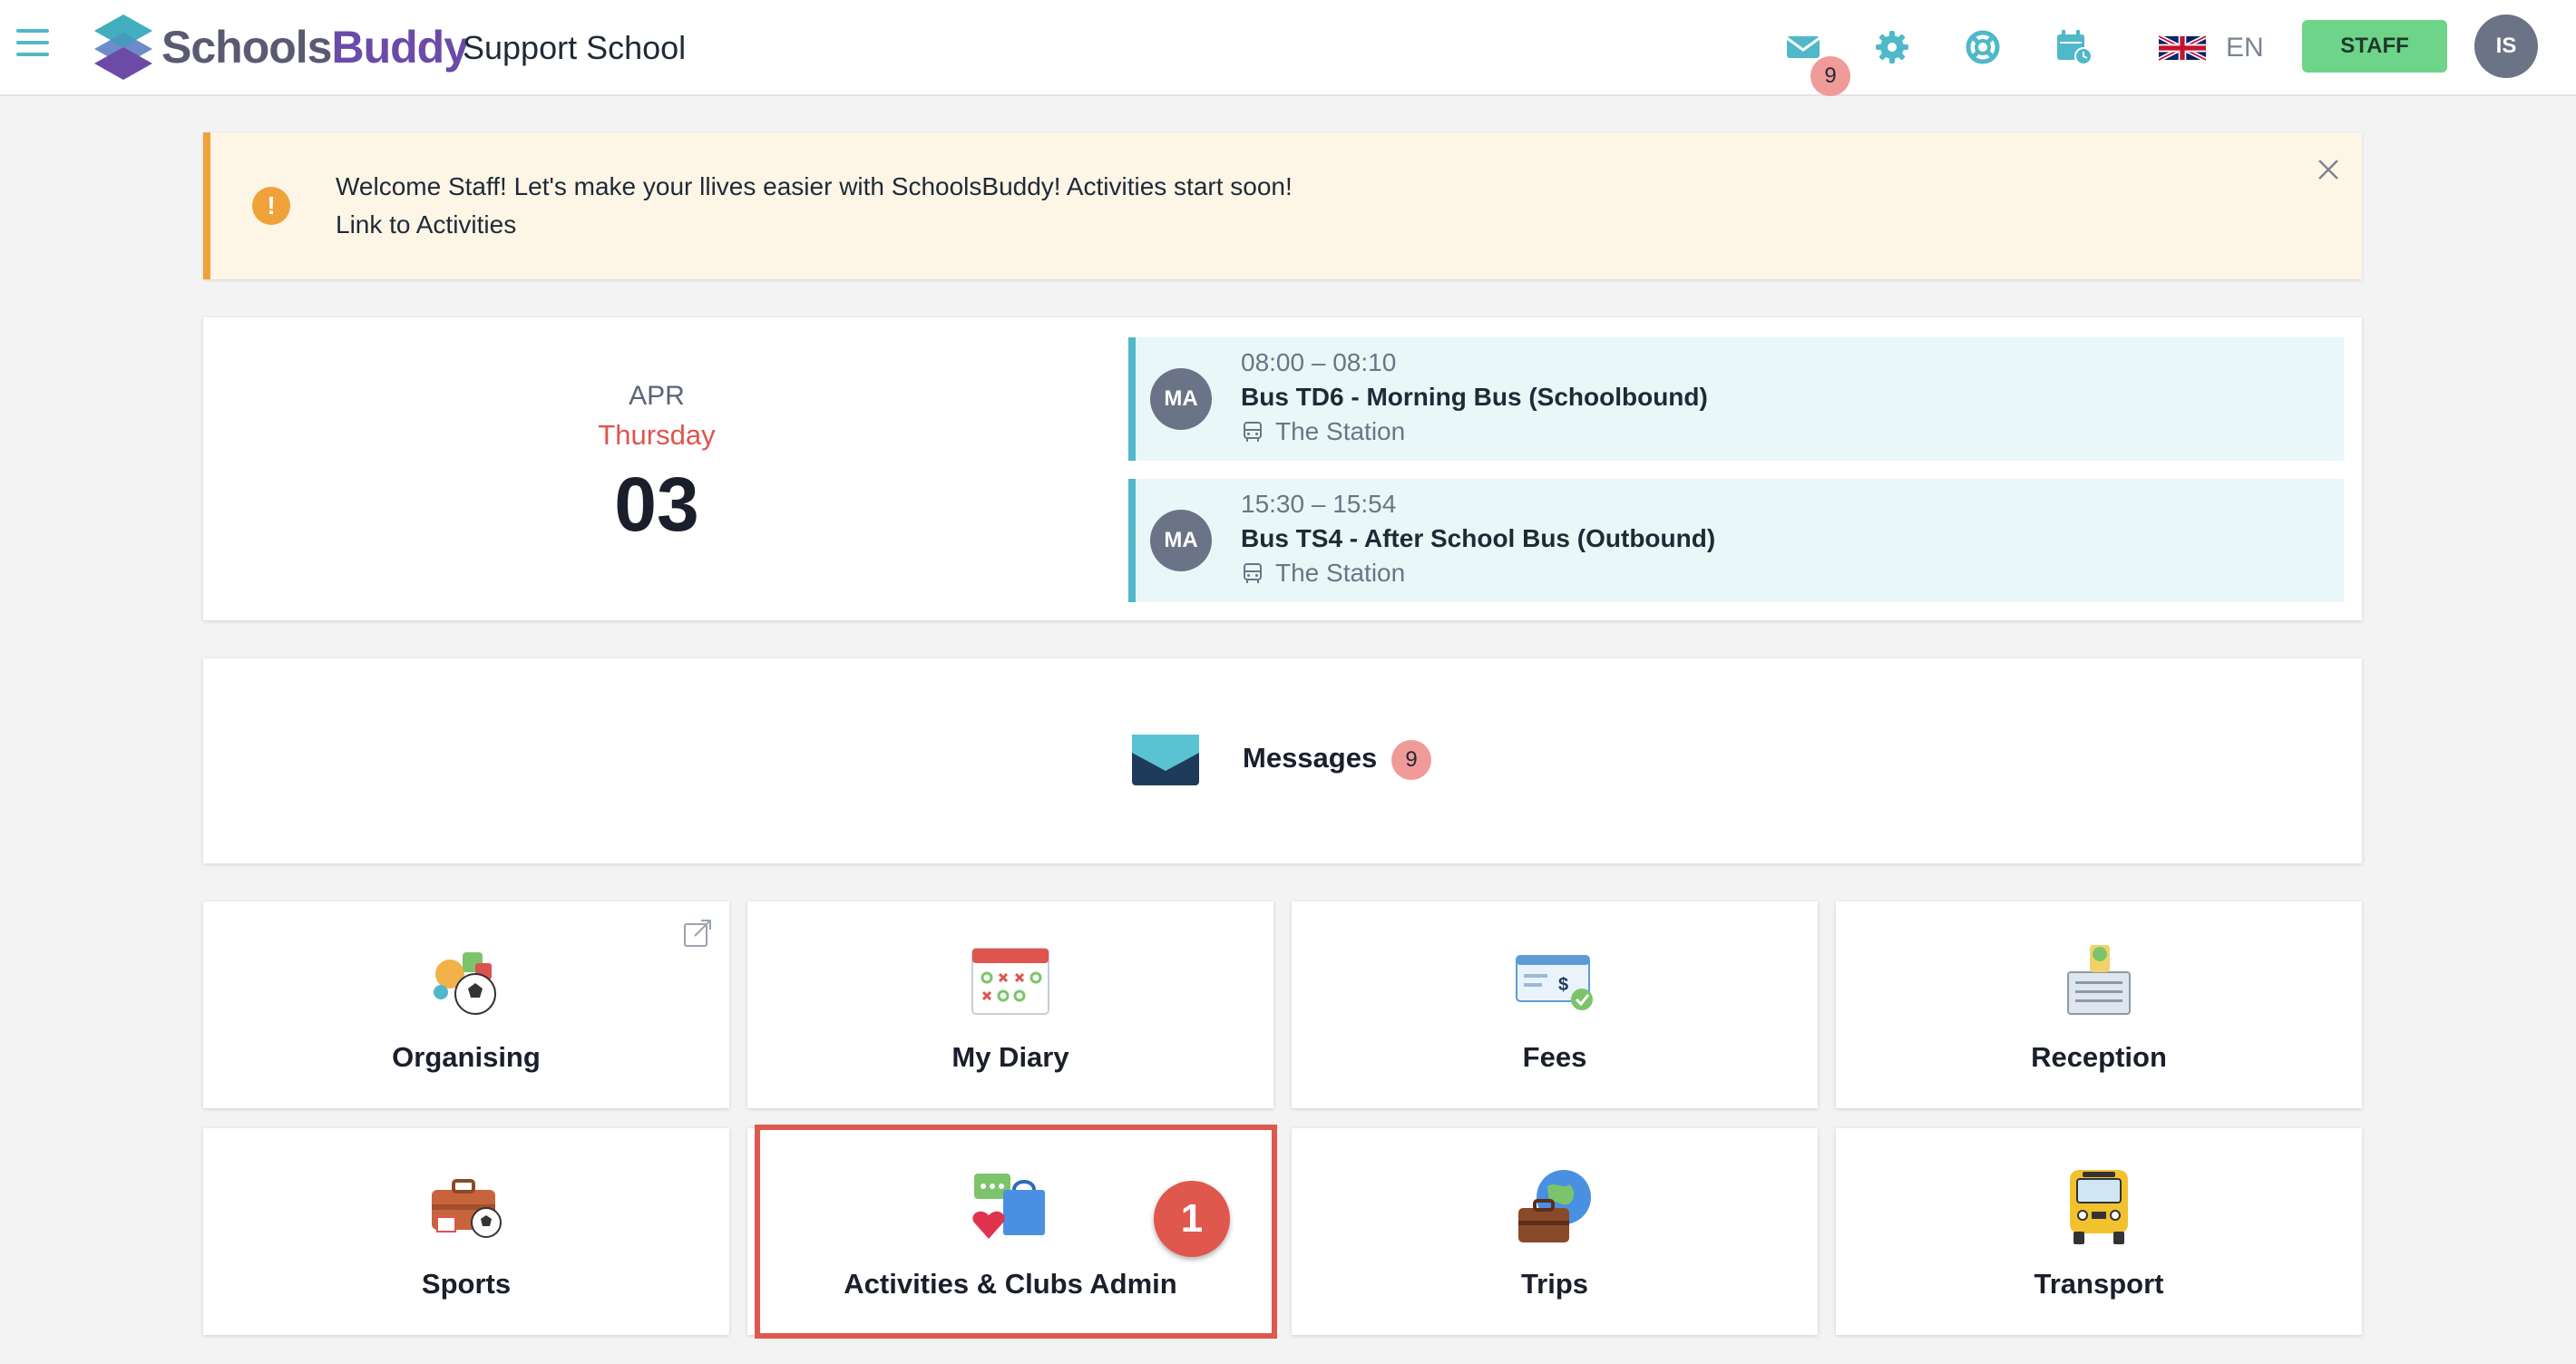 The height and width of the screenshot is (1364, 2576). What do you see at coordinates (1010, 981) in the screenshot?
I see `diary-icon` at bounding box center [1010, 981].